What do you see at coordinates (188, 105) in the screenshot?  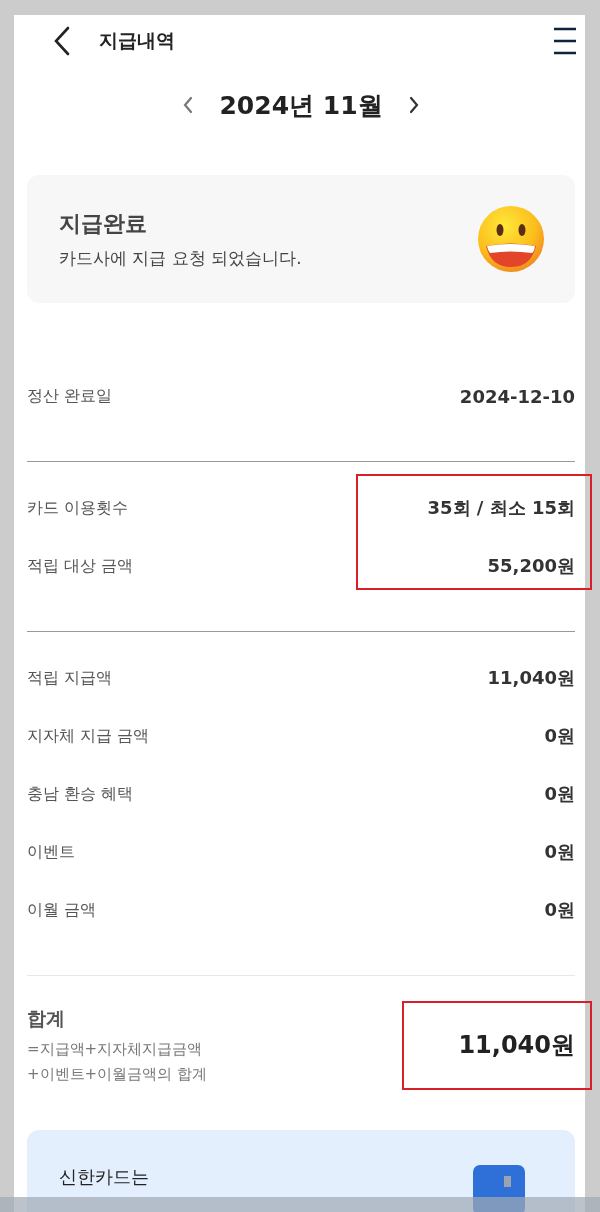 I see `previous-month-icon` at bounding box center [188, 105].